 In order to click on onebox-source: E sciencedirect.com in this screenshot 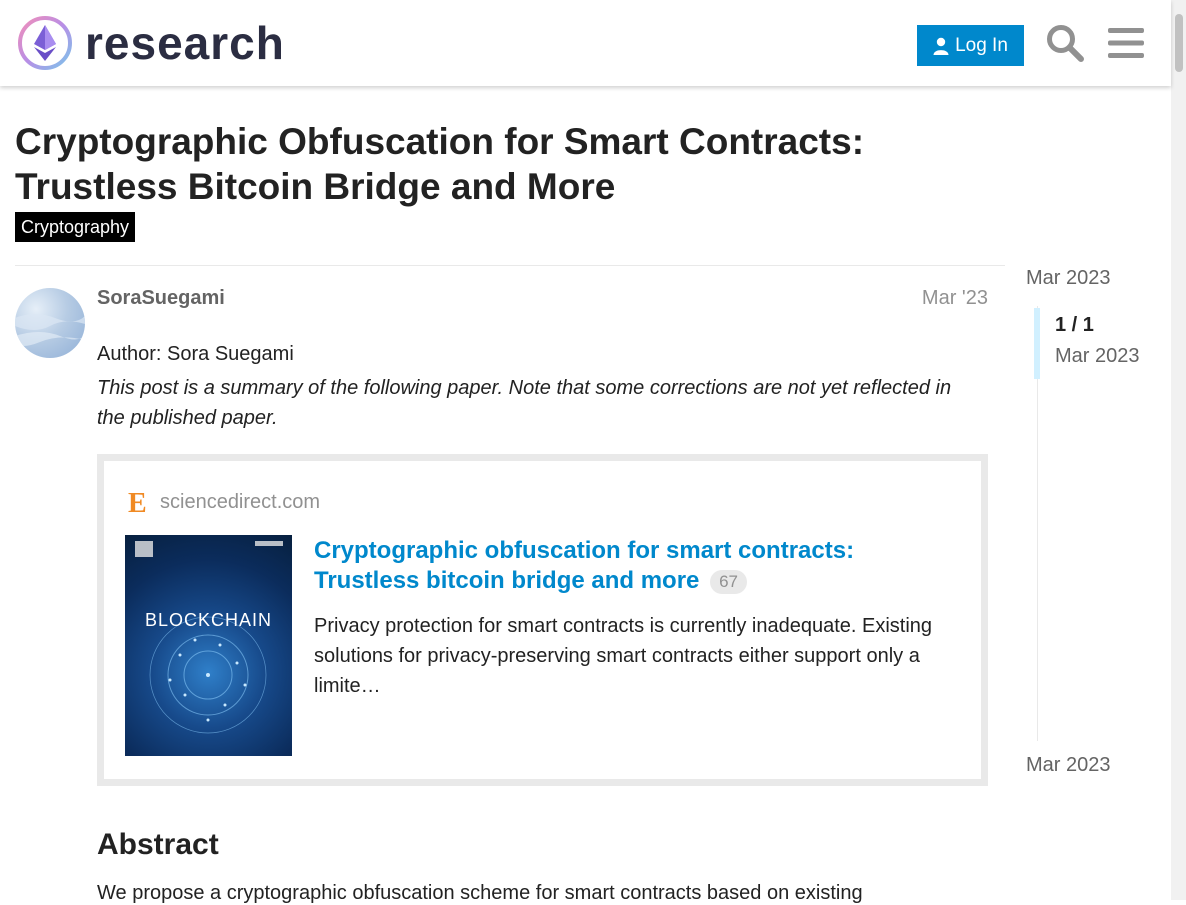, I will do `click(223, 502)`.